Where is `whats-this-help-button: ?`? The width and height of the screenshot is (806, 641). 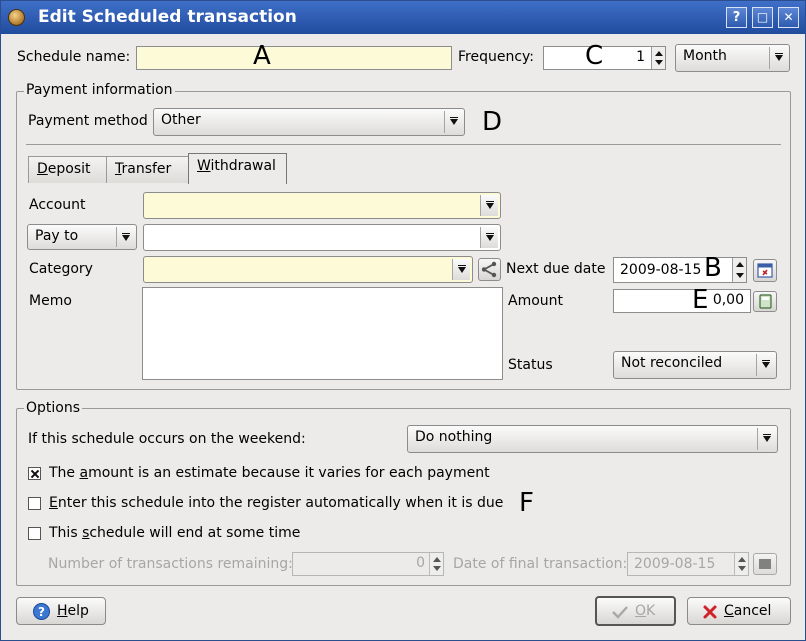
whats-this-help-button: ? is located at coordinates (736, 17).